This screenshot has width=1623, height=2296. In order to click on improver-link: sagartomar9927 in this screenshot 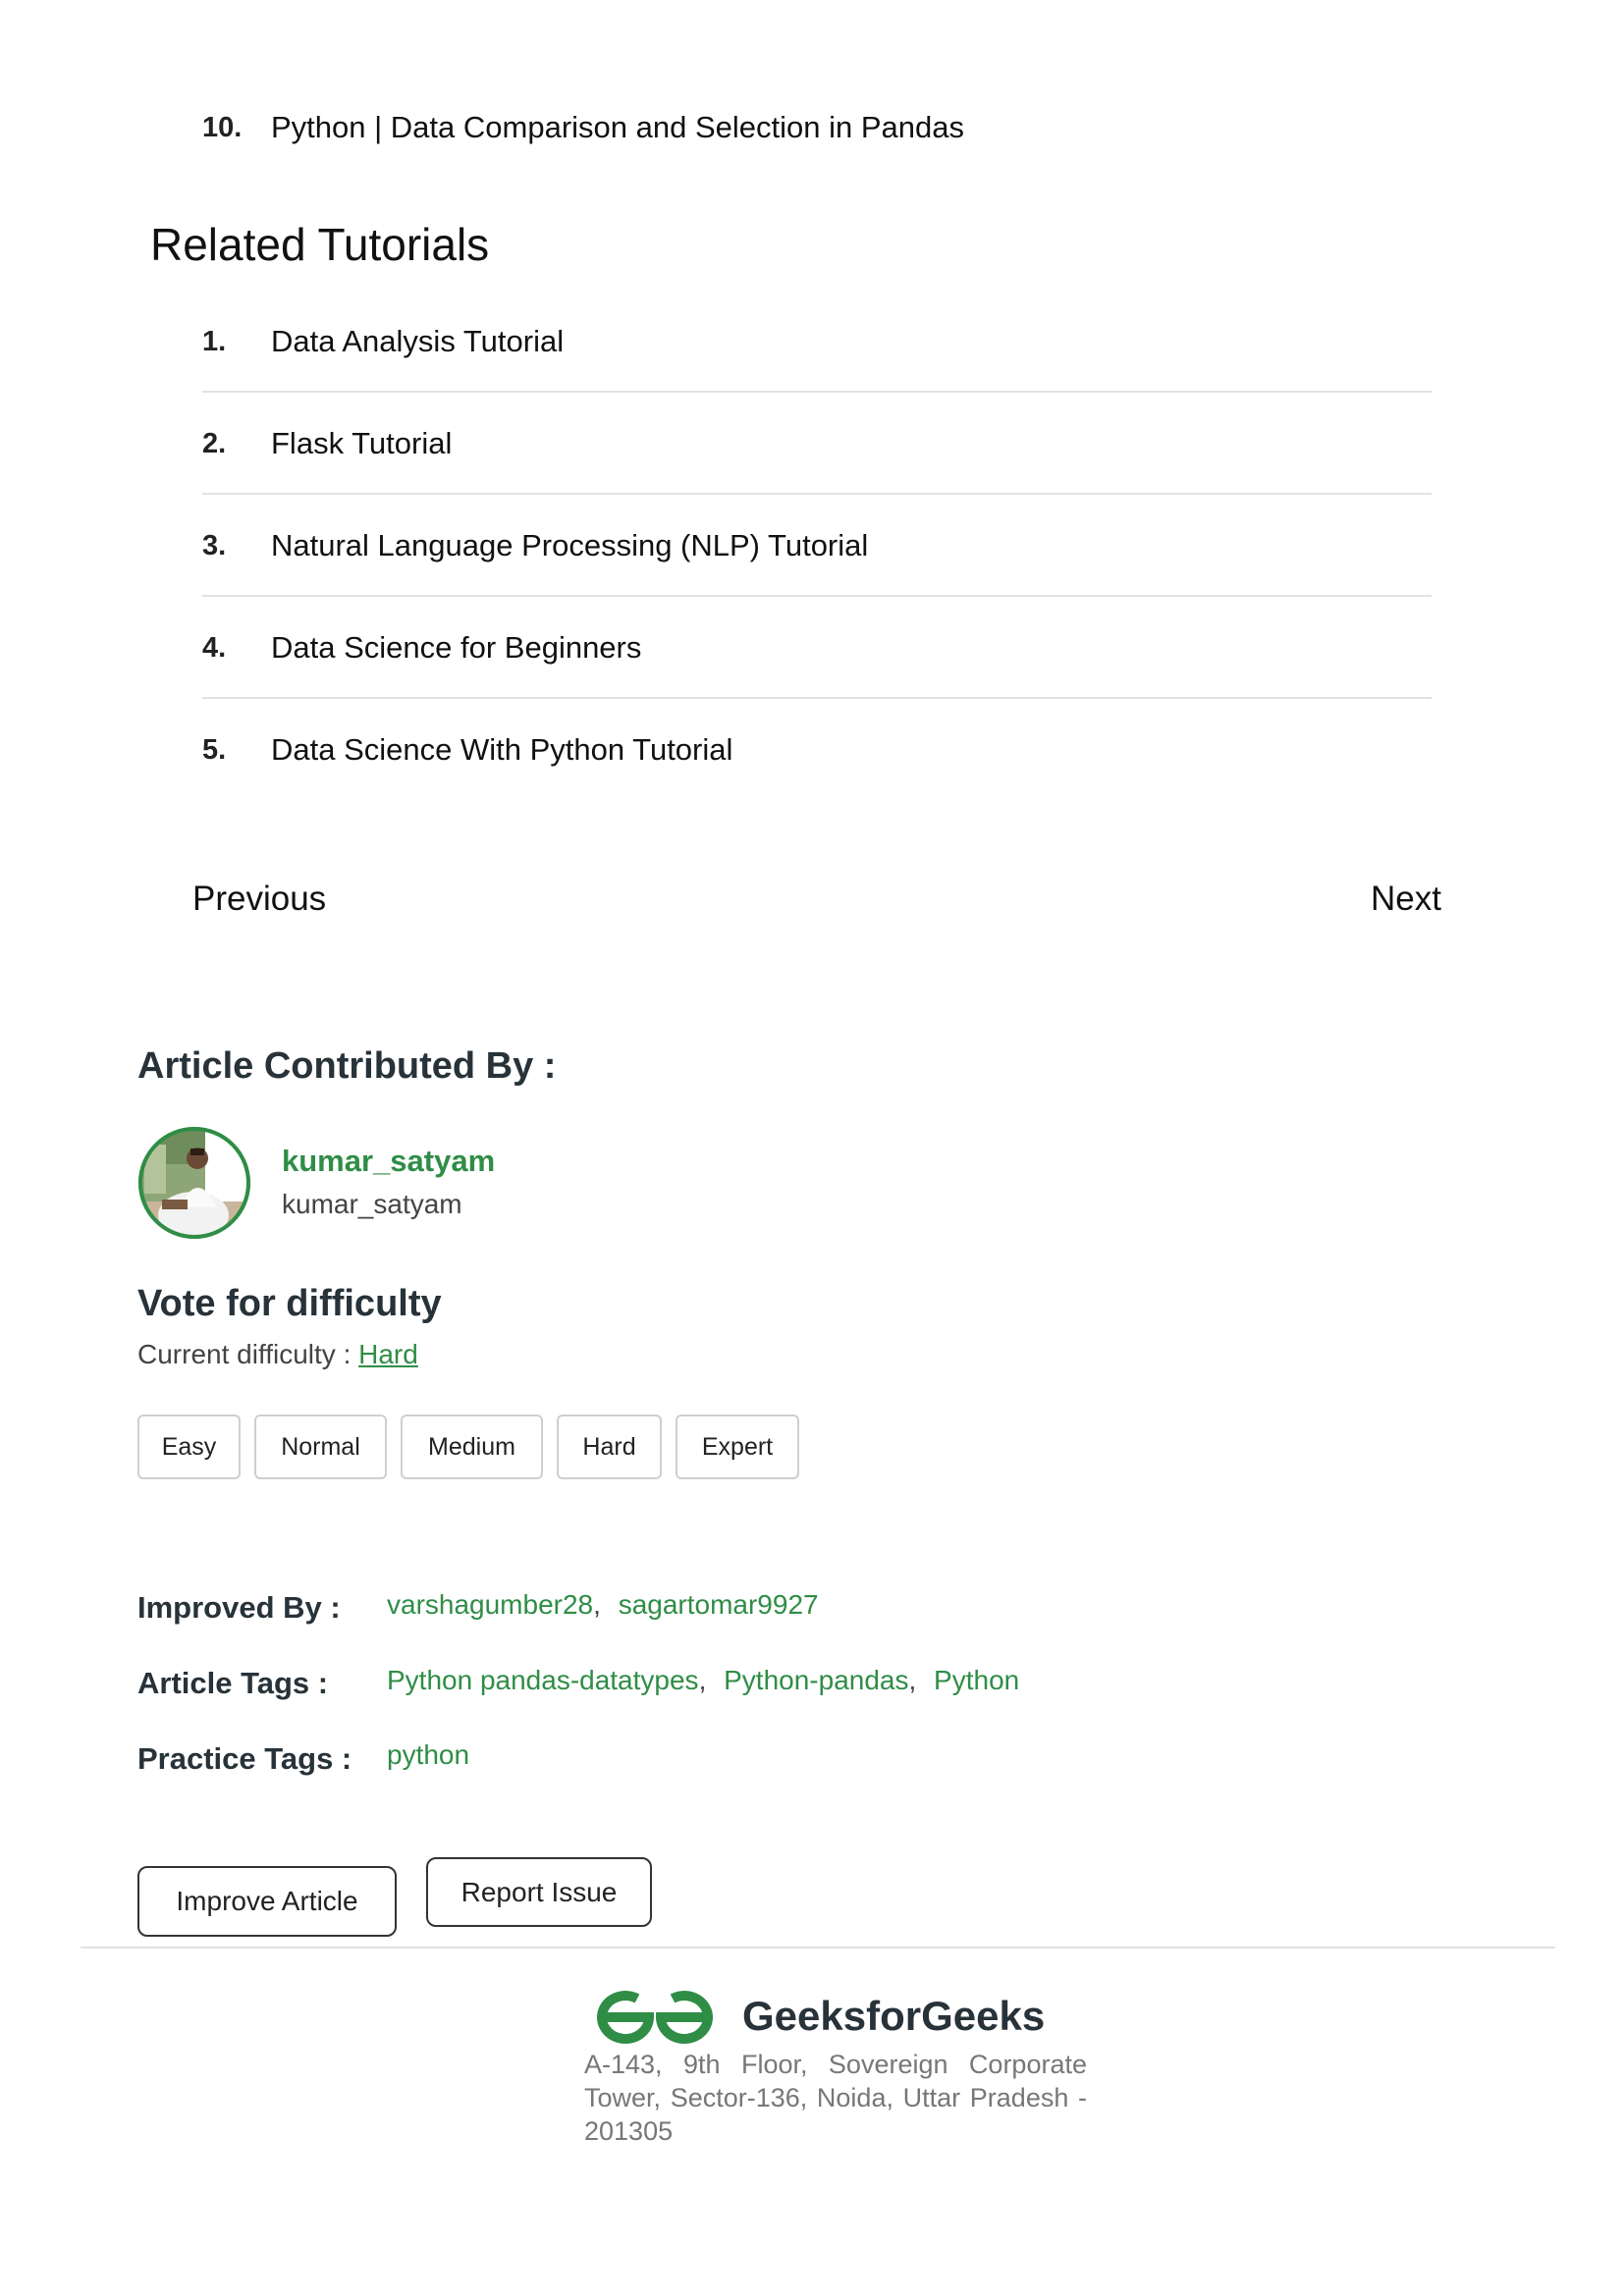, I will do `click(719, 1605)`.